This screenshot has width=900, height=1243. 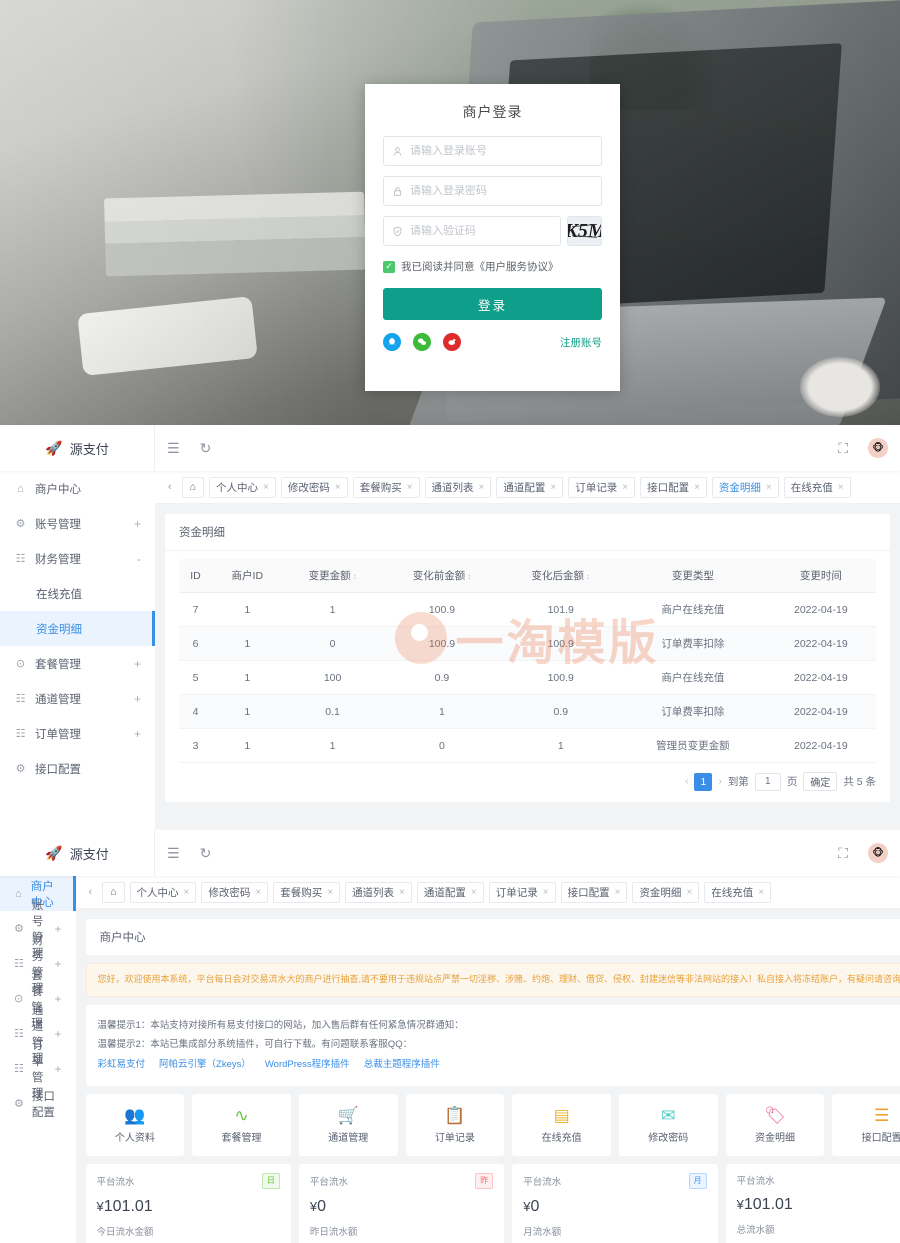 I want to click on captcha-image: FK5MT, so click(x=584, y=231).